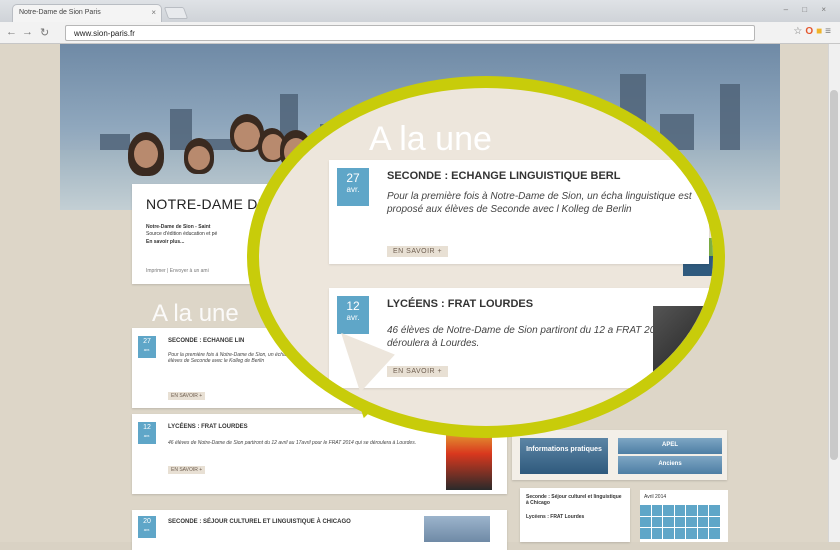 The image size is (840, 550). I want to click on address-bar: www.sion-paris.fr, so click(410, 33).